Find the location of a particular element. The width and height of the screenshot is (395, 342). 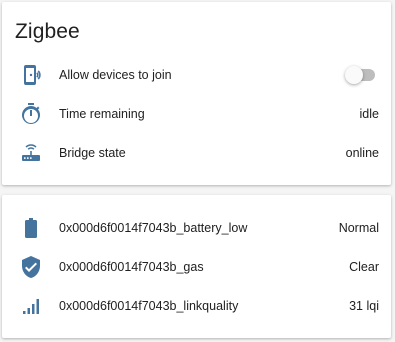

time-remaining-row: Time remaining idle is located at coordinates (196, 114).